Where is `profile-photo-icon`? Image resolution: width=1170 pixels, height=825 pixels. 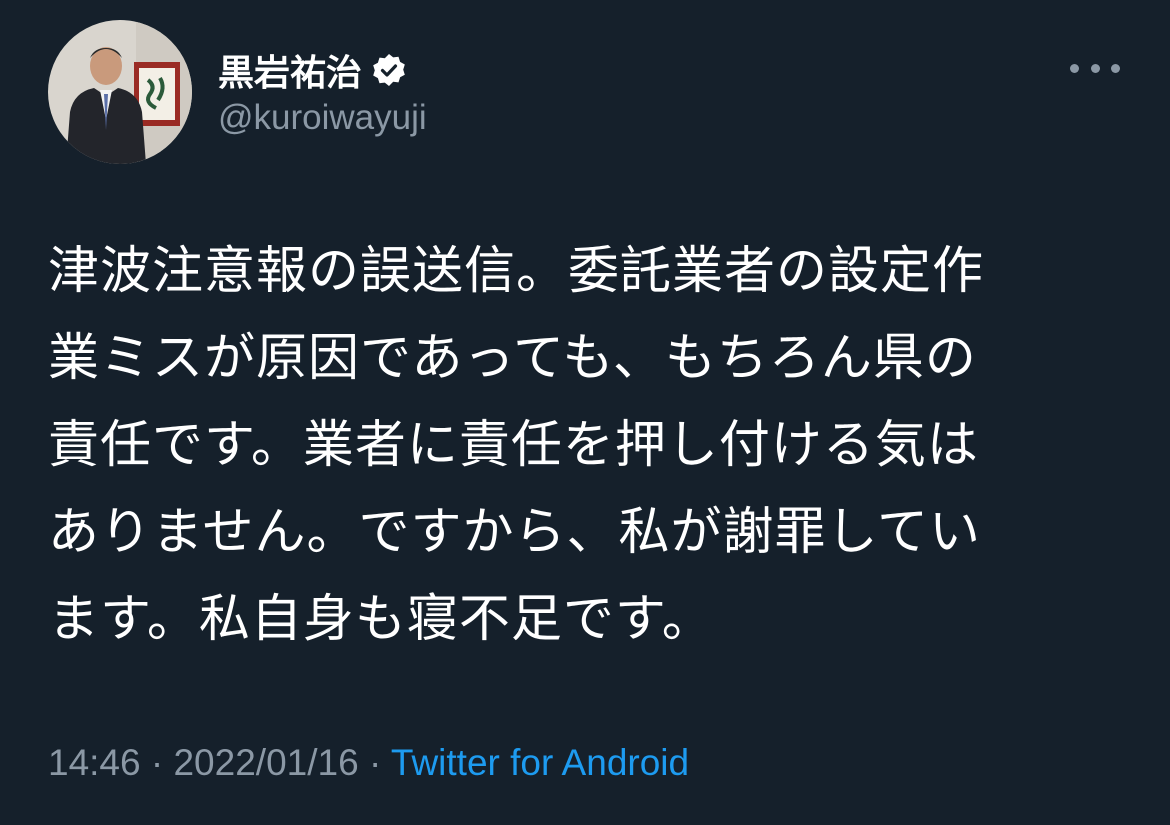
profile-photo-icon is located at coordinates (120, 92).